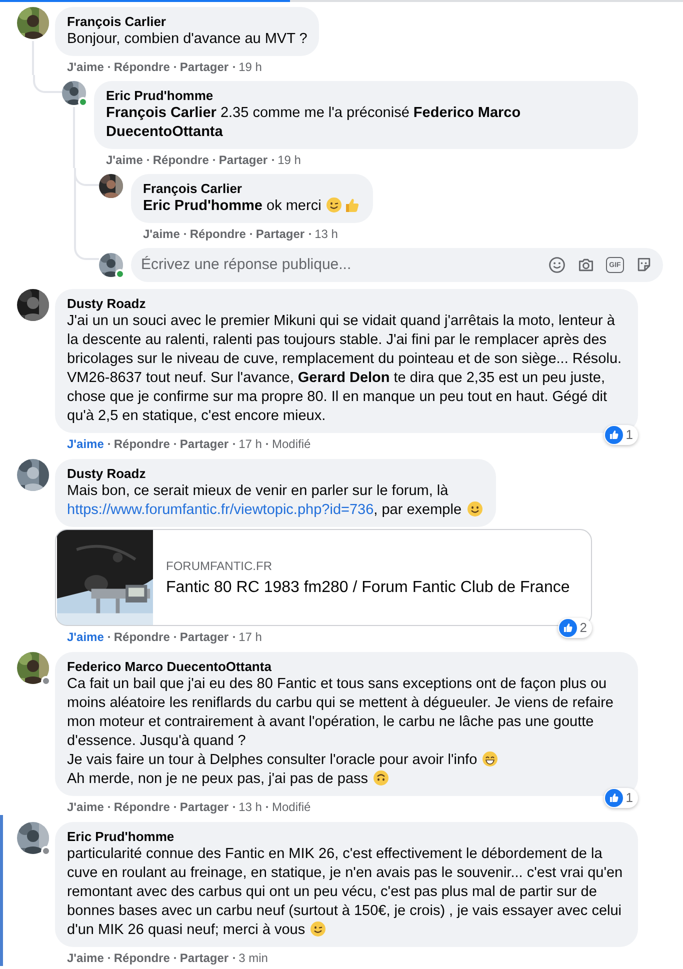 The image size is (683, 969). I want to click on comment-text: Eric Prud'homme ok merci, so click(252, 206).